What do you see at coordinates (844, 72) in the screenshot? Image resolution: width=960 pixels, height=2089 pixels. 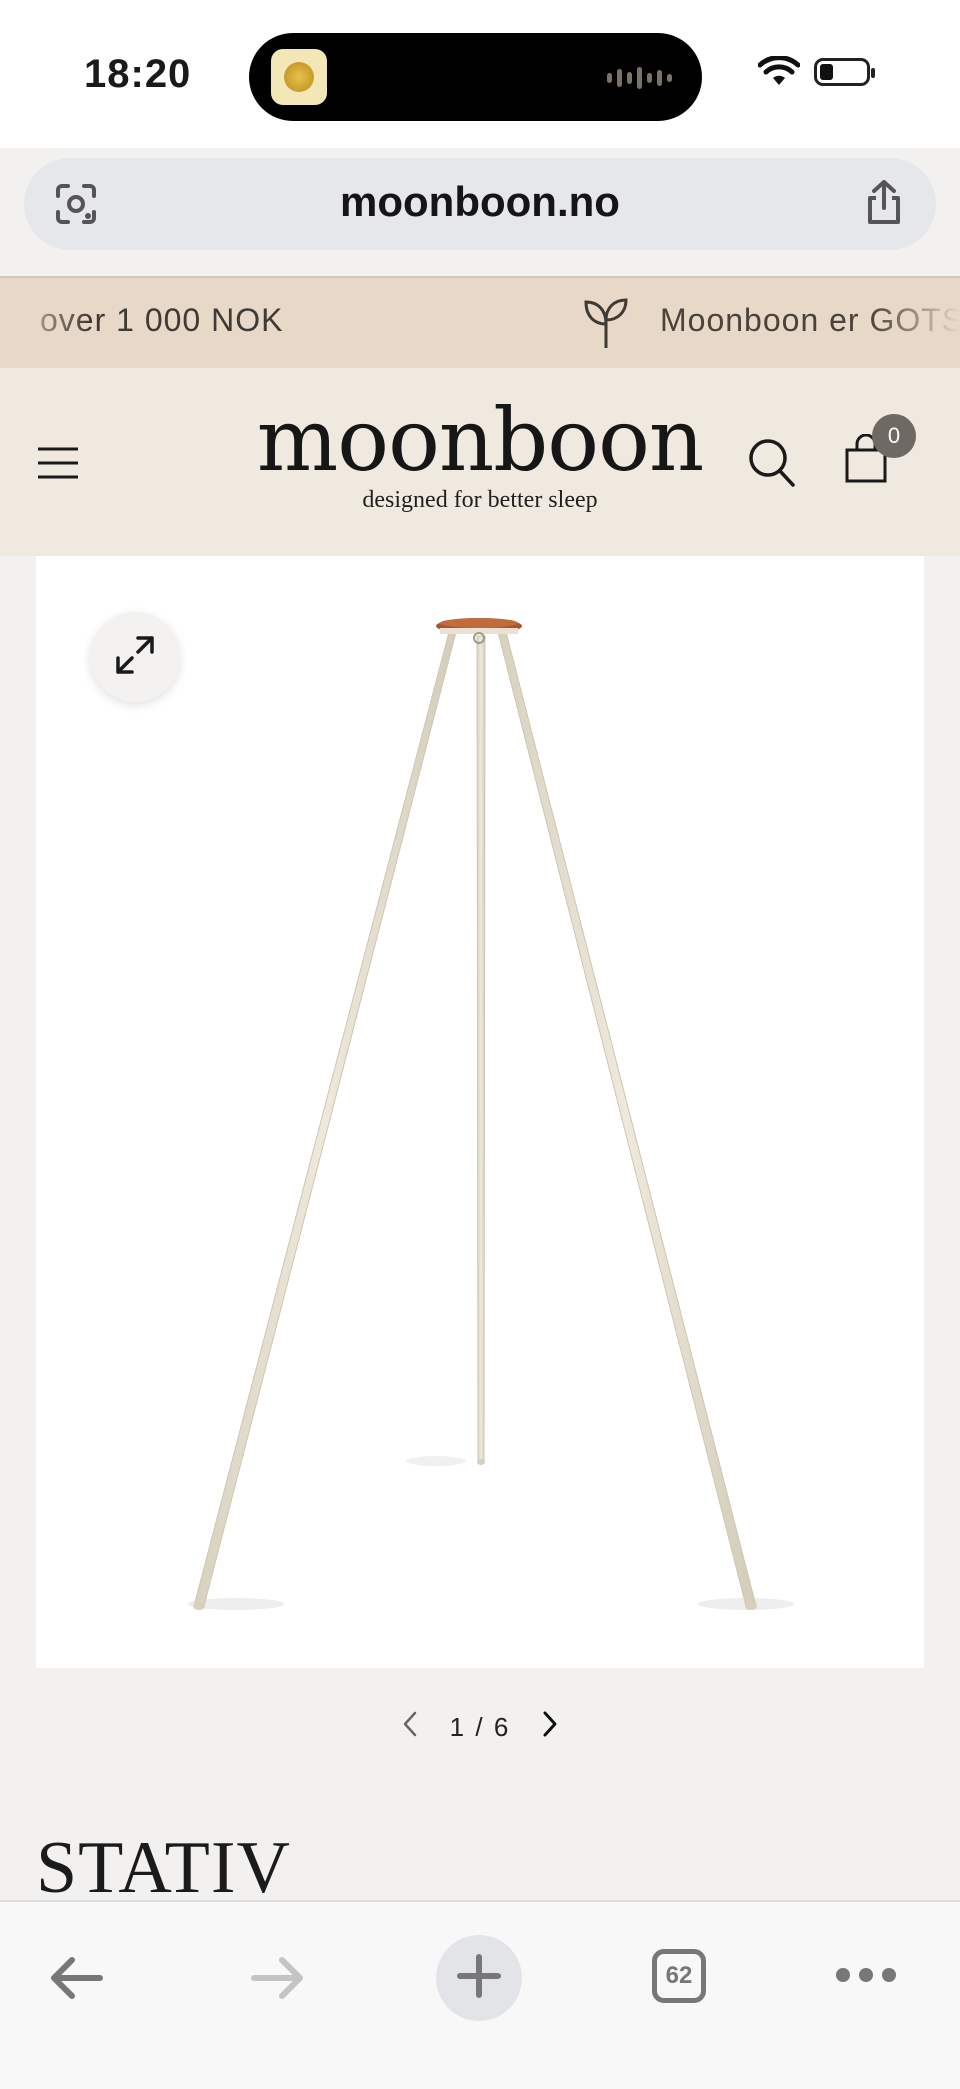 I see `battery-icon` at bounding box center [844, 72].